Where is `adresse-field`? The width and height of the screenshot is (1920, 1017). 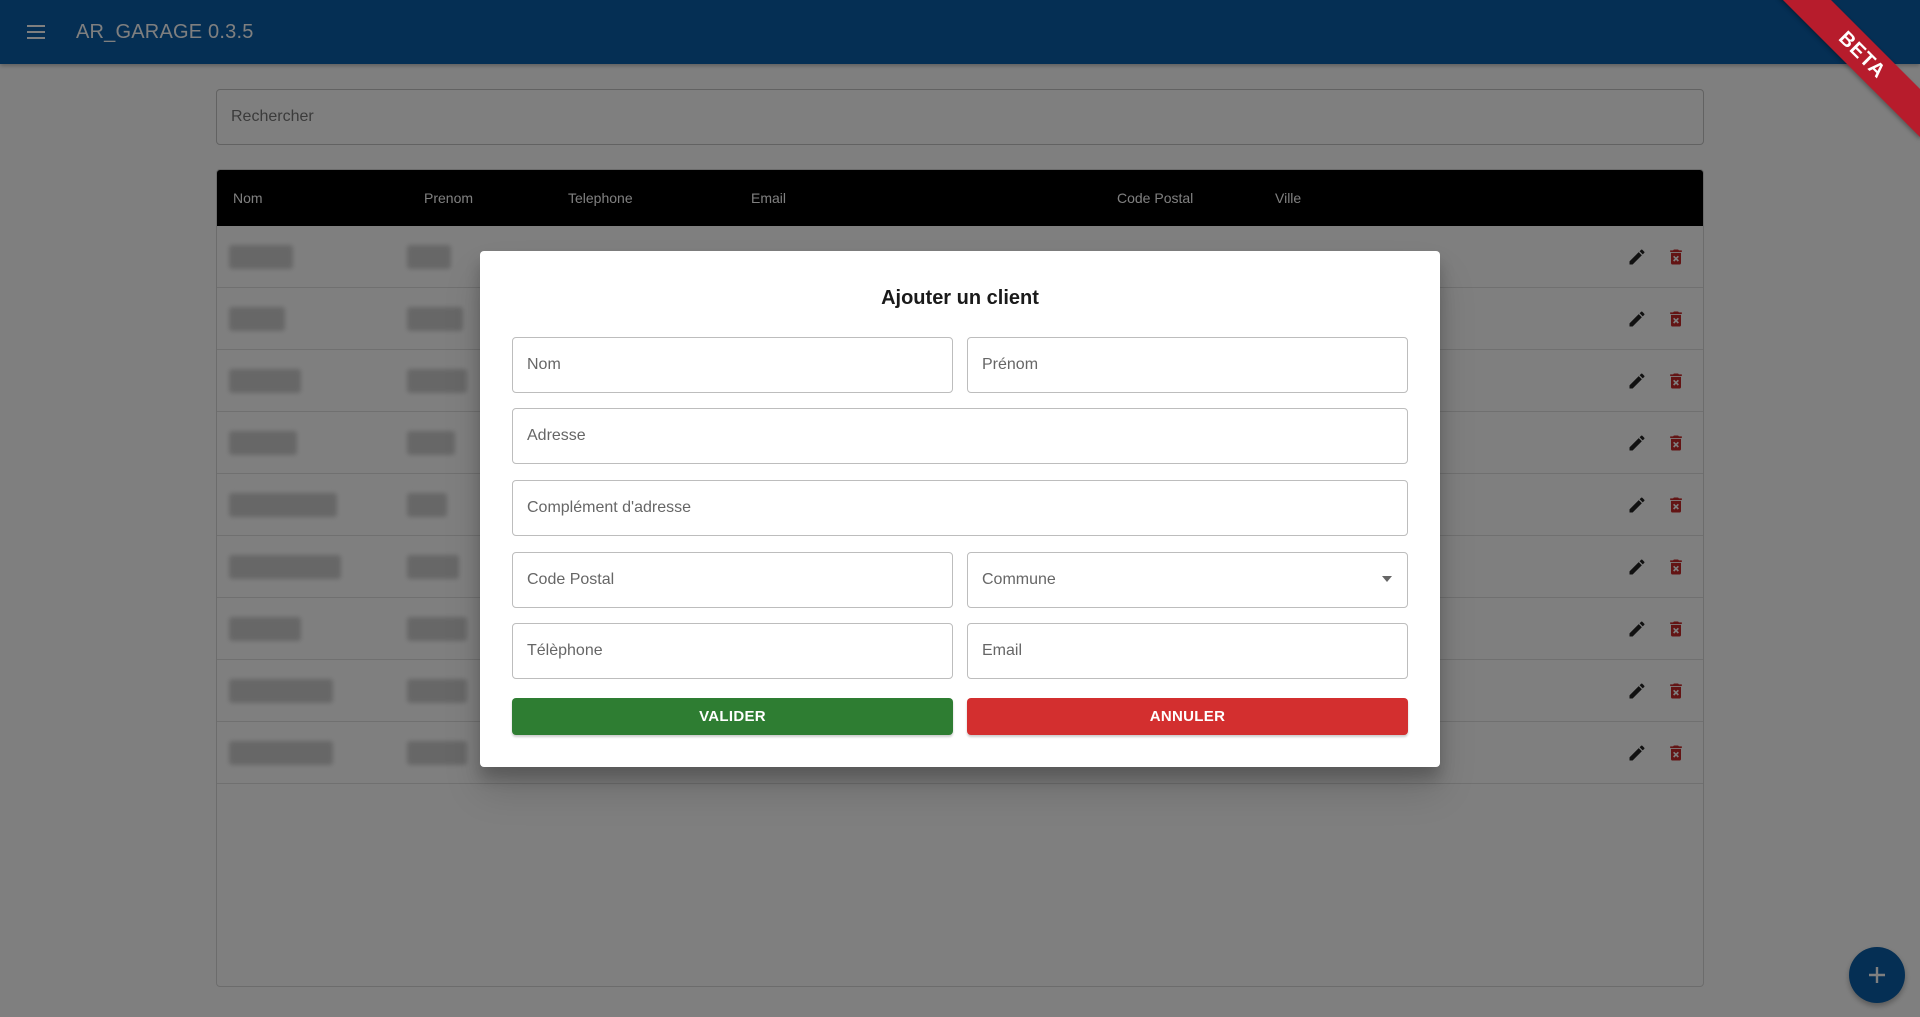
adresse-field is located at coordinates (960, 436).